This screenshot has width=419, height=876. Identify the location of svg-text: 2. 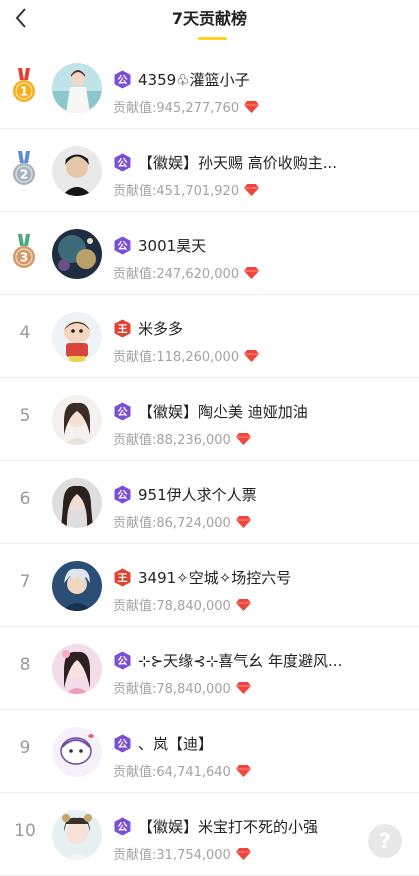
(24, 175).